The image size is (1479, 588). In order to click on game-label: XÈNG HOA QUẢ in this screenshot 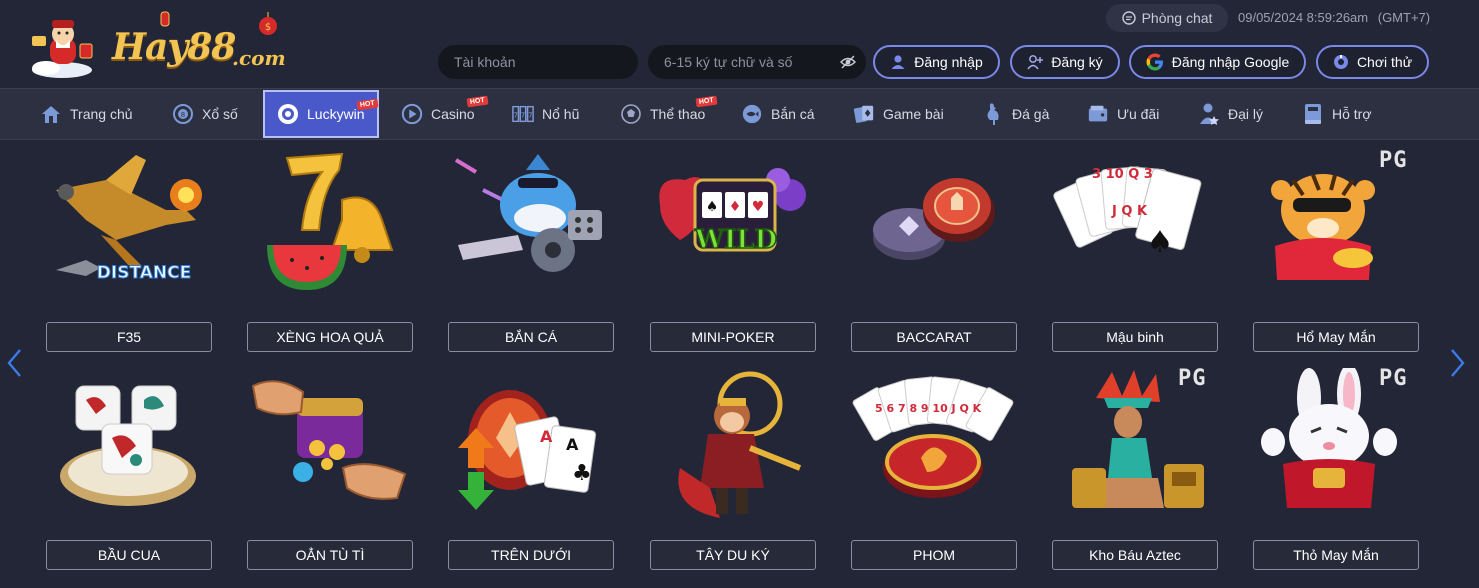, I will do `click(330, 337)`.